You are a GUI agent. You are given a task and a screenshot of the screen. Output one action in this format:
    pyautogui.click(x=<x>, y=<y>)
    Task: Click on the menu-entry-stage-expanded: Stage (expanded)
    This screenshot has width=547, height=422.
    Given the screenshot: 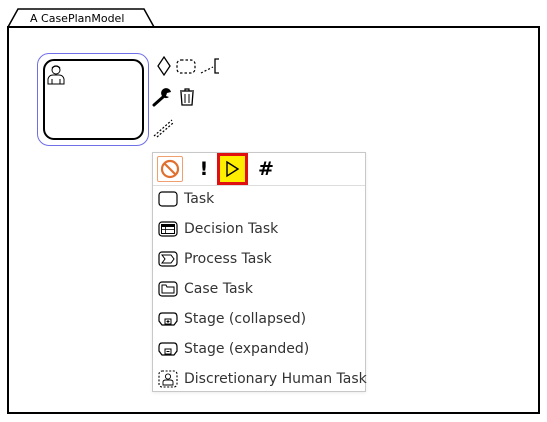 What is the action you would take?
    pyautogui.click(x=259, y=349)
    